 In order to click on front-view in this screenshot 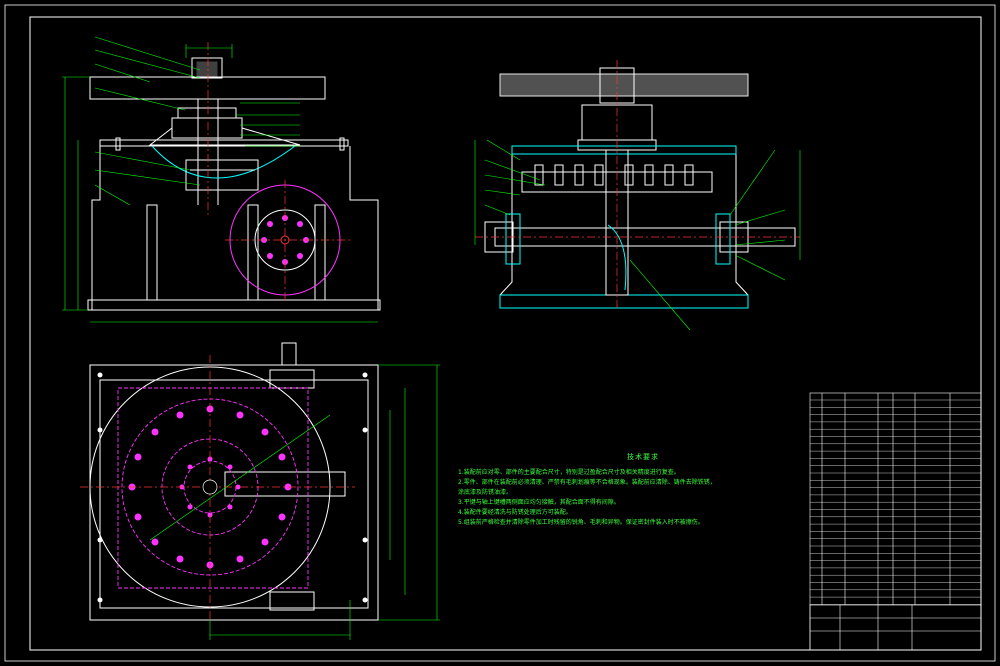, I will do `click(234, 184)`.